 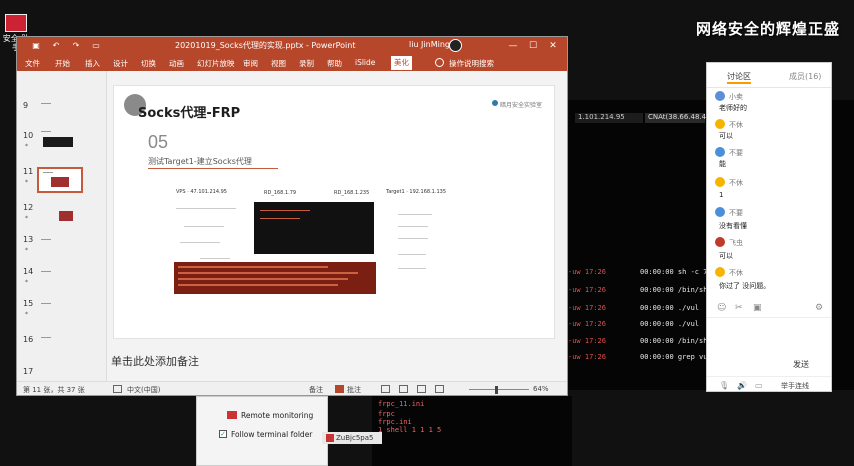 I want to click on undo-icon: ↶, so click(x=56, y=46).